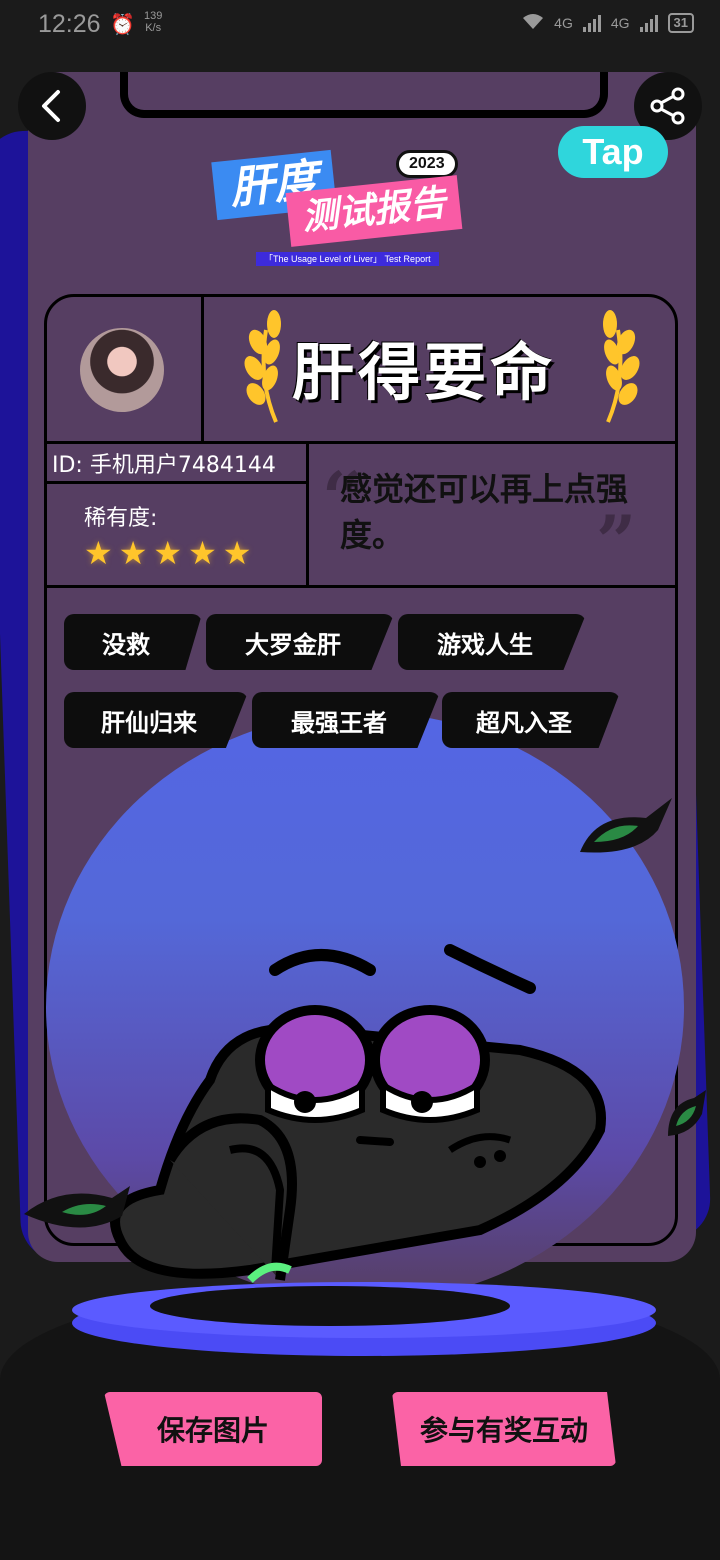 Image resolution: width=720 pixels, height=1560 pixels. I want to click on back-button, so click(52, 106).